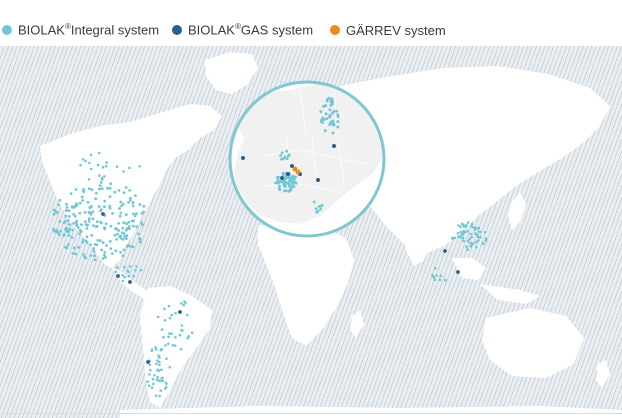 Image resolution: width=622 pixels, height=418 pixels. Describe the element at coordinates (335, 30) in the screenshot. I see `legend-dot-garrev` at that location.